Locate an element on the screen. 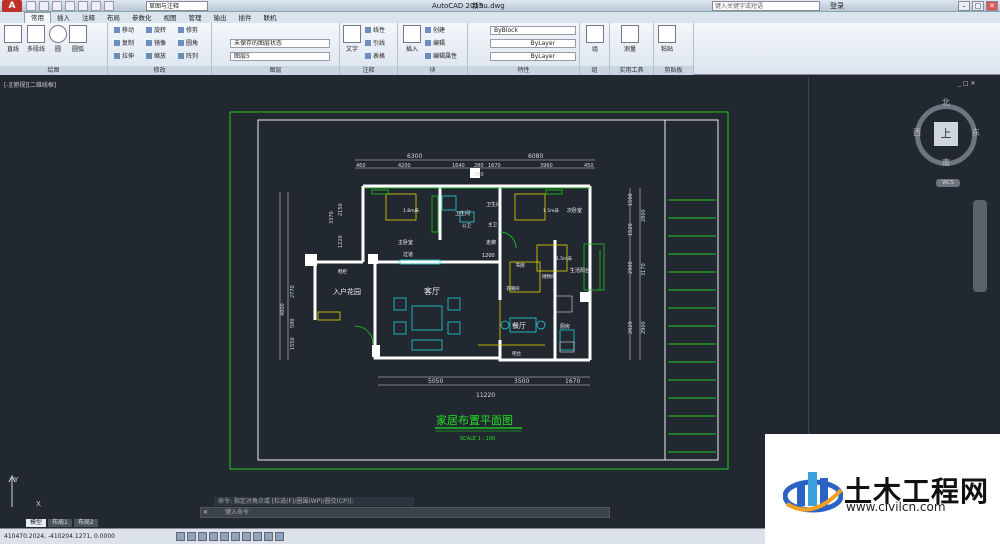 This screenshot has width=1000, height=544. layers-panel-title: 图层 is located at coordinates (275, 70).